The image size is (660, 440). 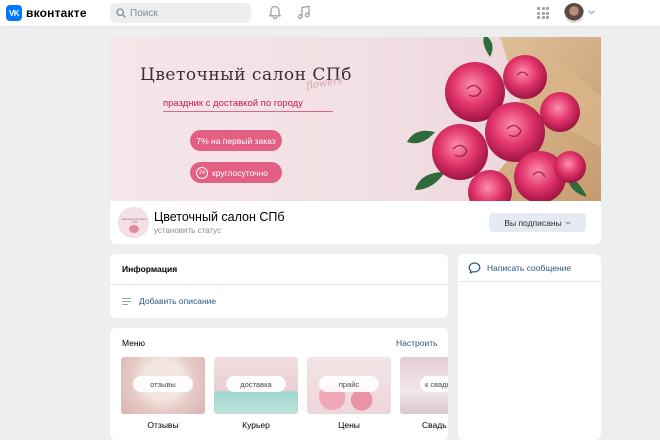 I want to click on discount-pill-label: 7% на первый заказ, so click(x=236, y=140).